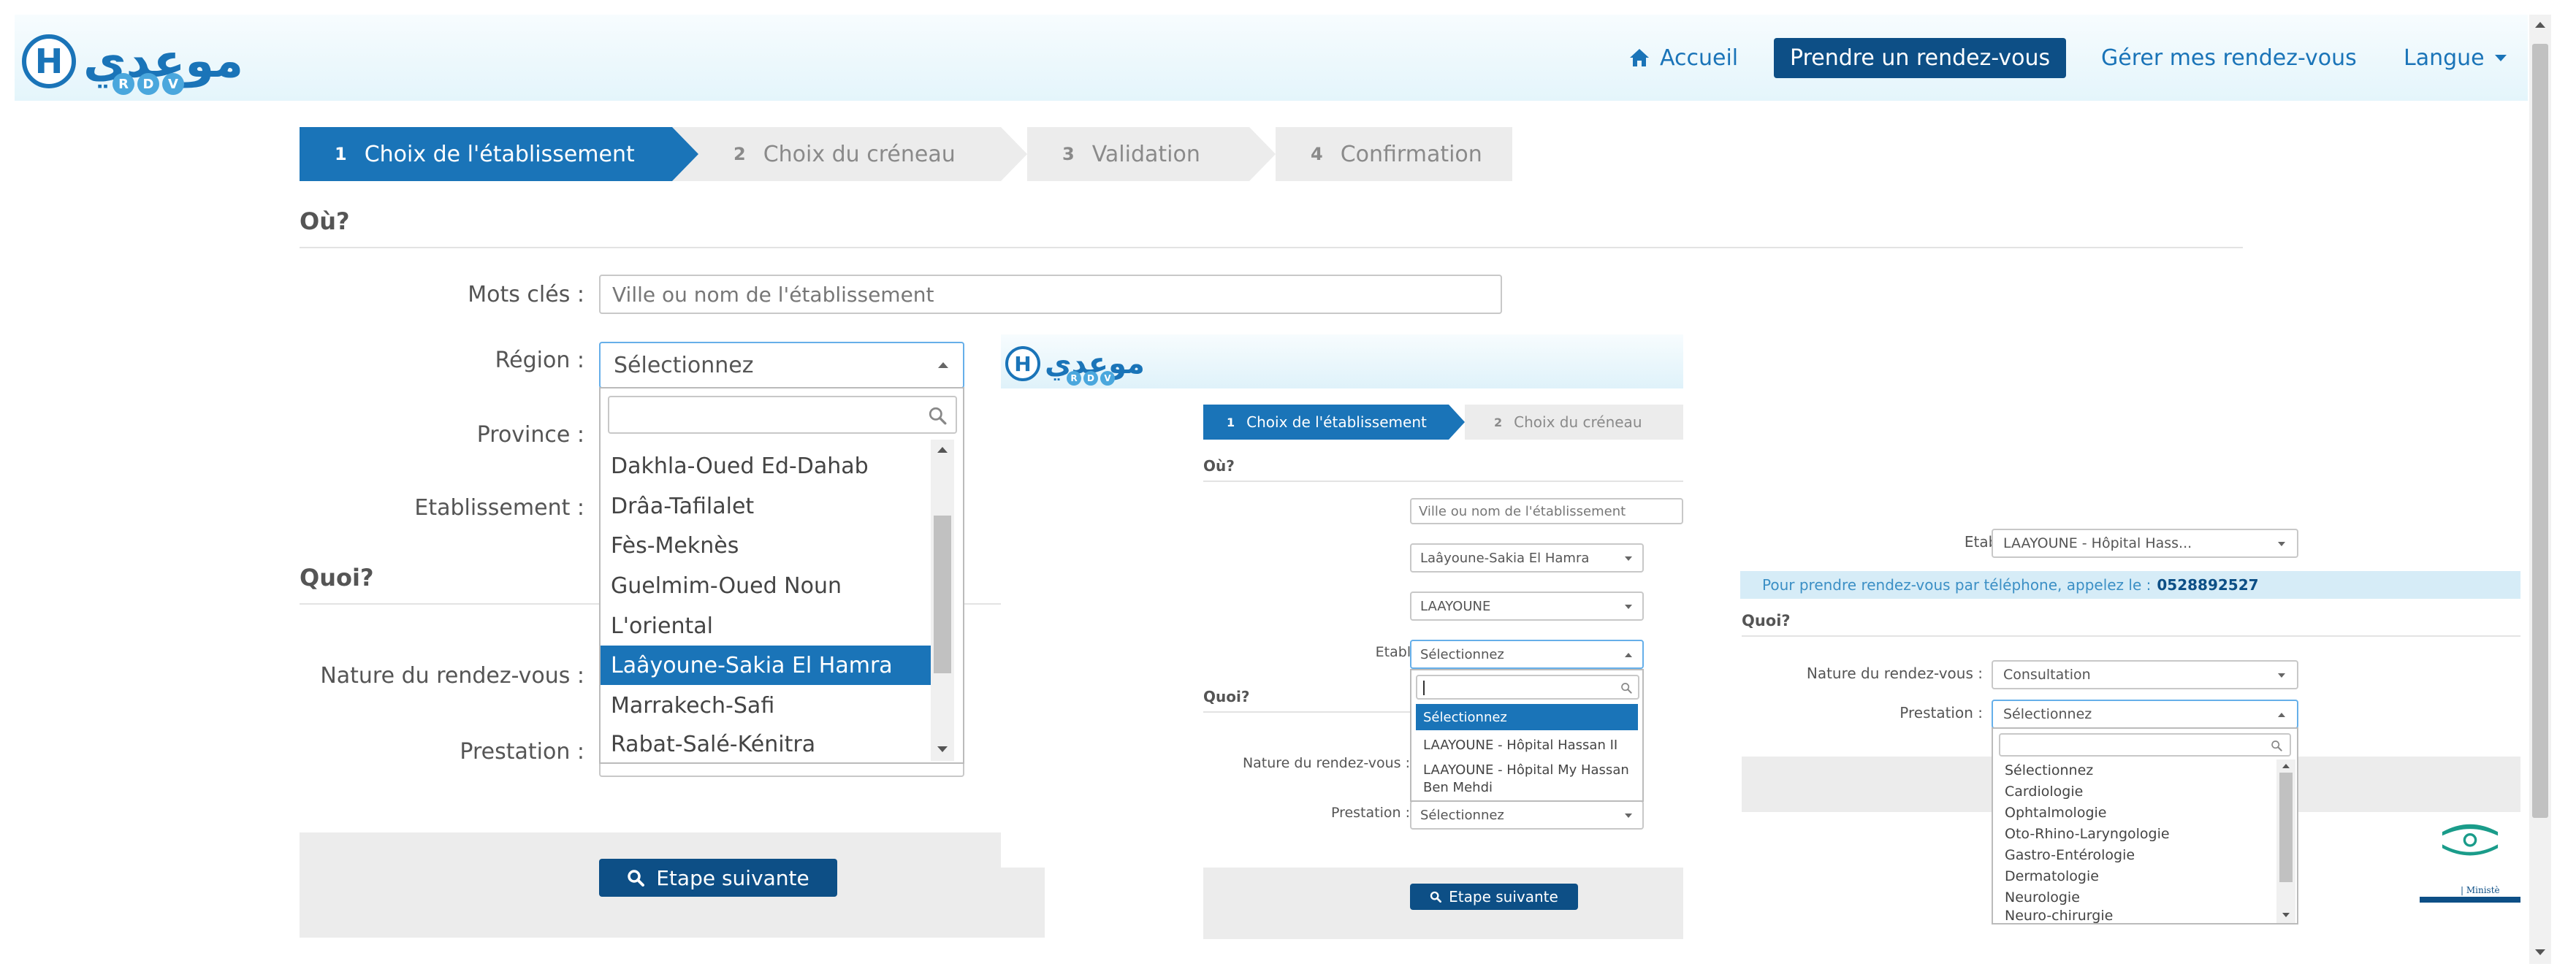 This screenshot has height=980, width=2576. What do you see at coordinates (530, 435) in the screenshot?
I see `province-label: Province :` at bounding box center [530, 435].